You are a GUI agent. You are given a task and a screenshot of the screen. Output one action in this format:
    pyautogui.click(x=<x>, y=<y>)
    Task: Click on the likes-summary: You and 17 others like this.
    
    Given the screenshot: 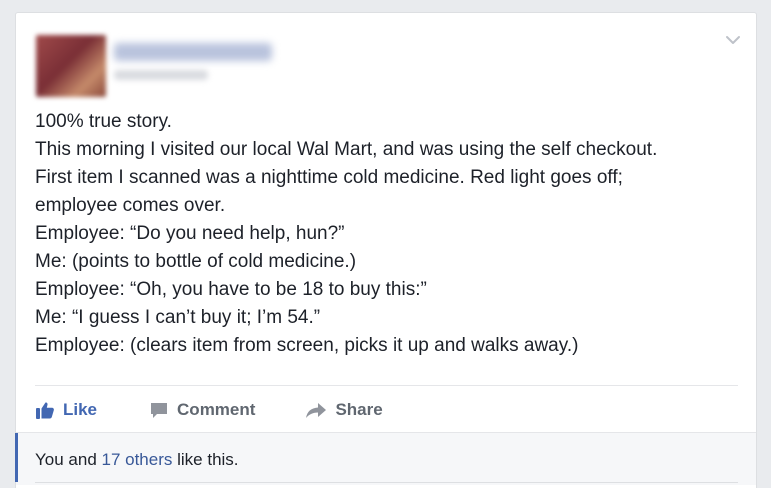 What is the action you would take?
    pyautogui.click(x=385, y=458)
    